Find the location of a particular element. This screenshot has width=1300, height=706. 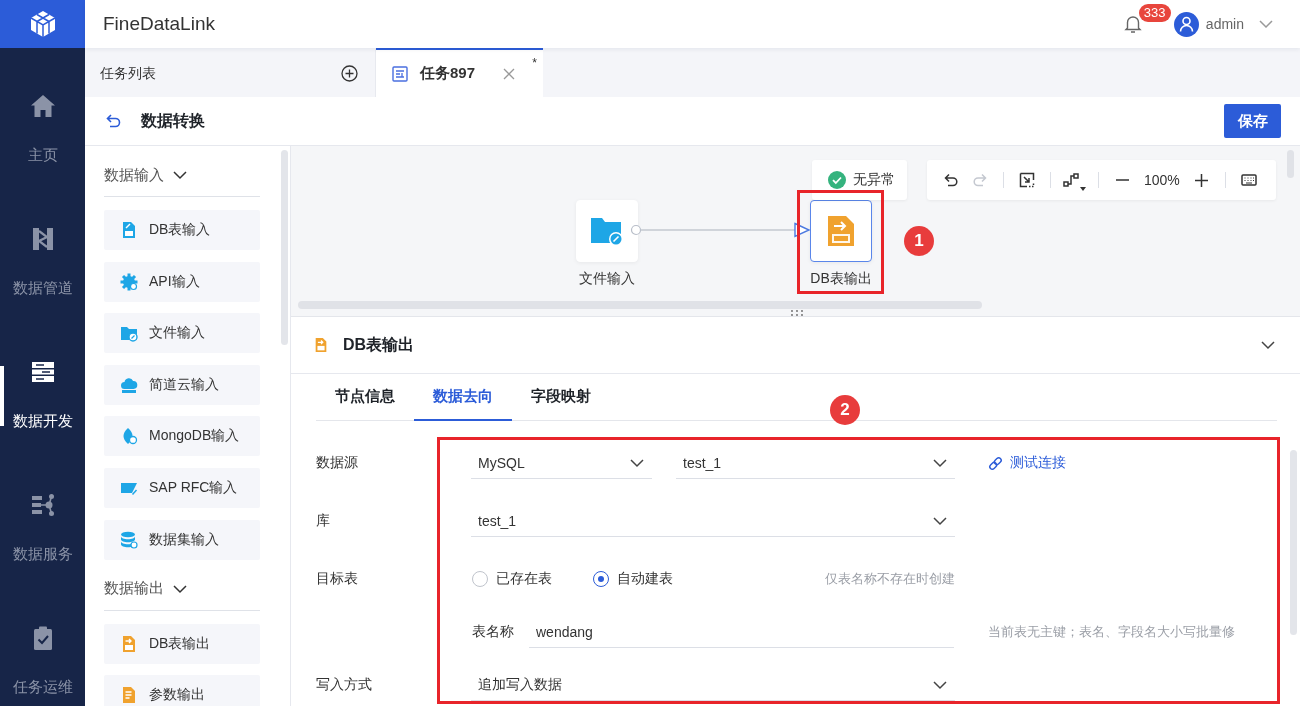

field-label: 库 is located at coordinates (323, 521).